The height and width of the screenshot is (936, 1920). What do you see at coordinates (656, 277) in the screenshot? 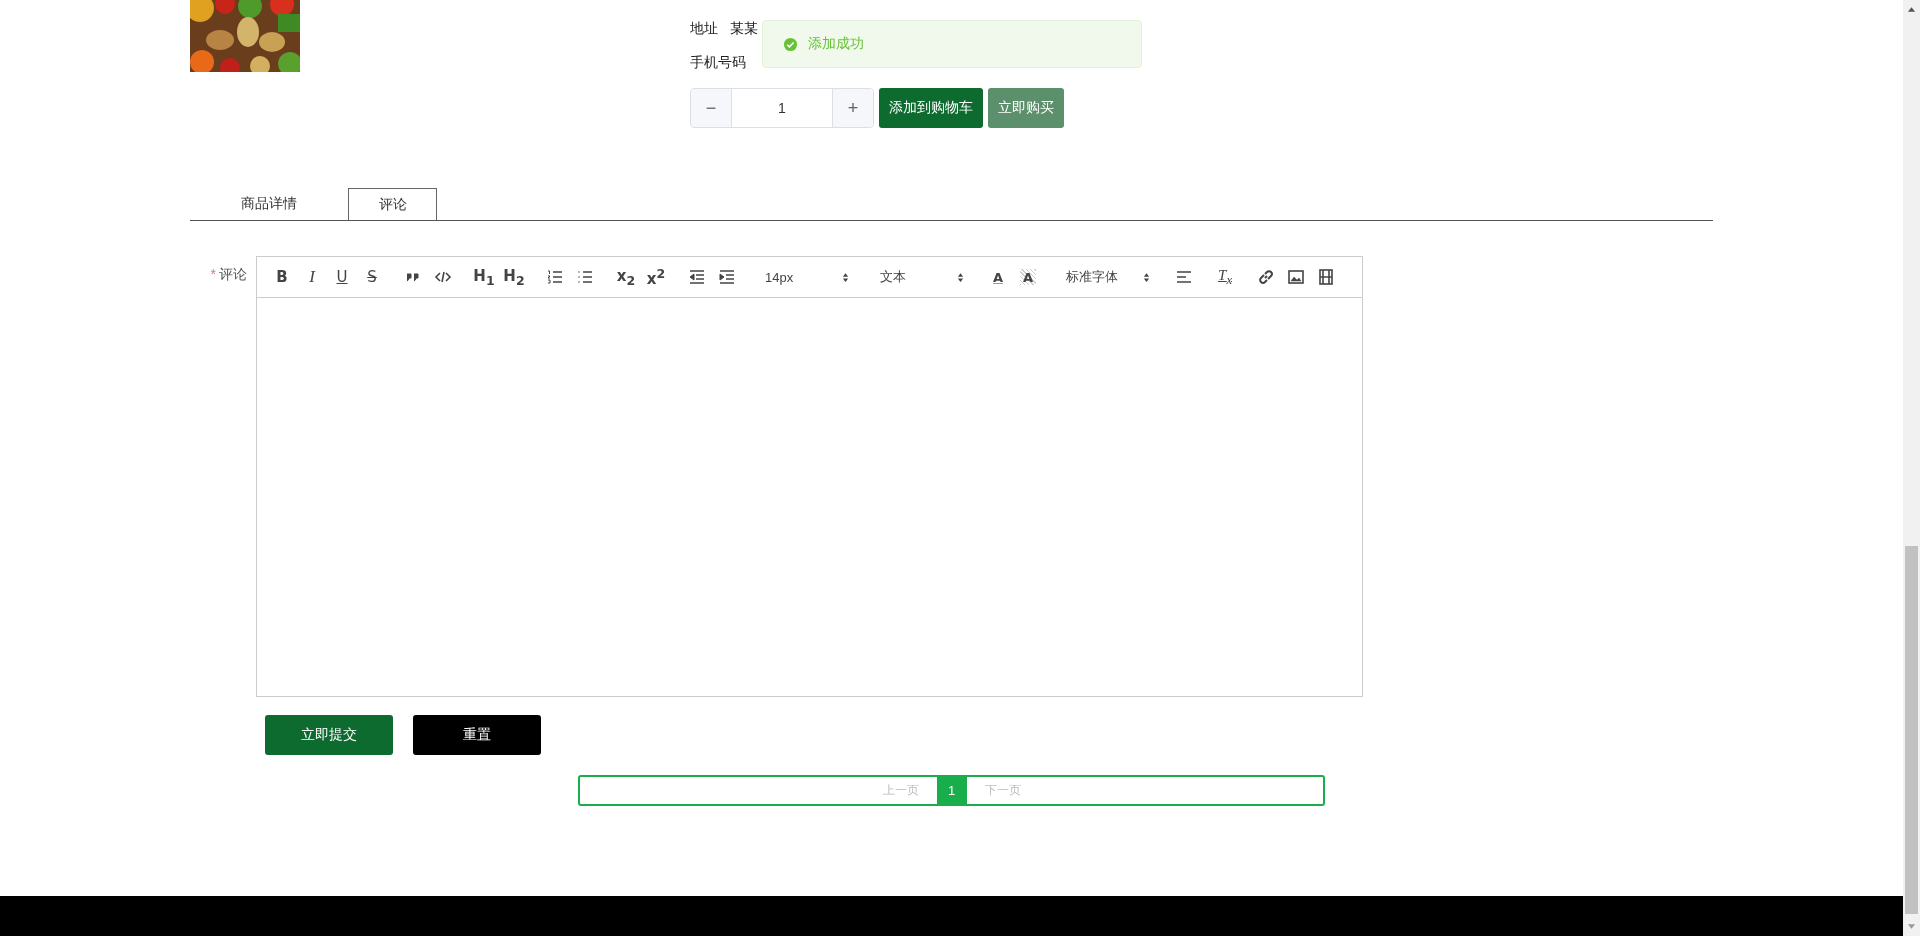
I see `bold-button: x$^{2}$` at bounding box center [656, 277].